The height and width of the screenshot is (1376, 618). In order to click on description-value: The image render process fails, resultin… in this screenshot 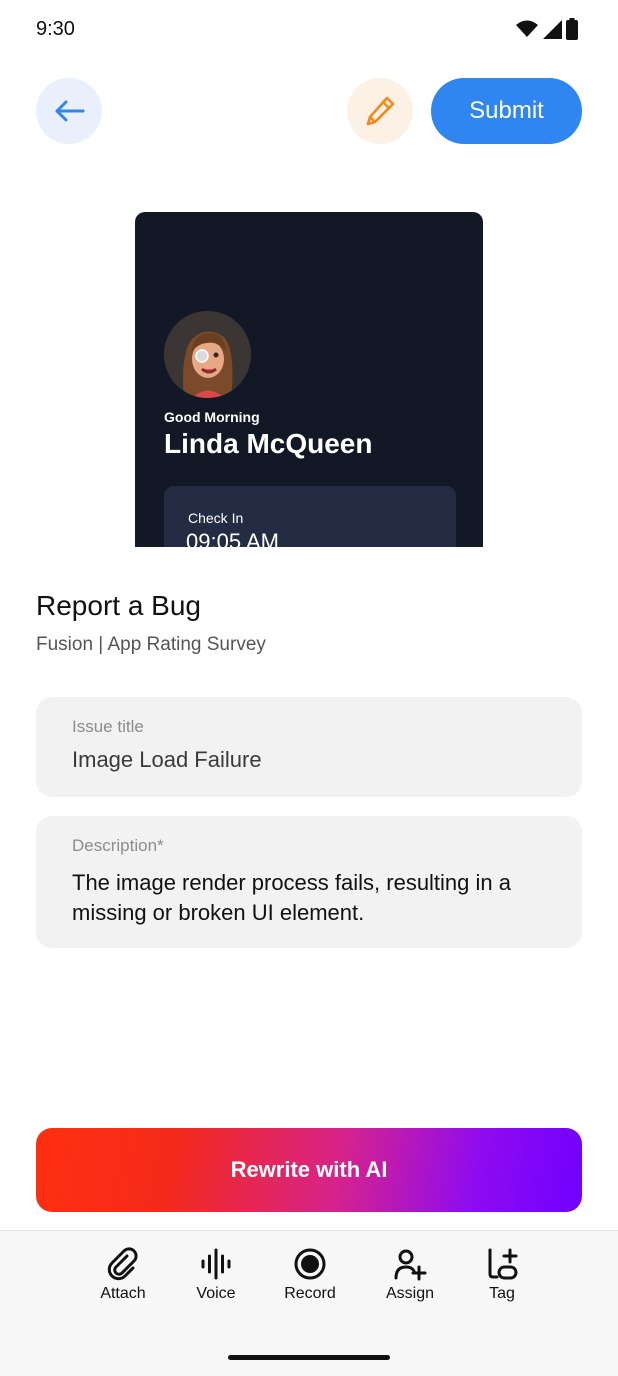, I will do `click(312, 898)`.